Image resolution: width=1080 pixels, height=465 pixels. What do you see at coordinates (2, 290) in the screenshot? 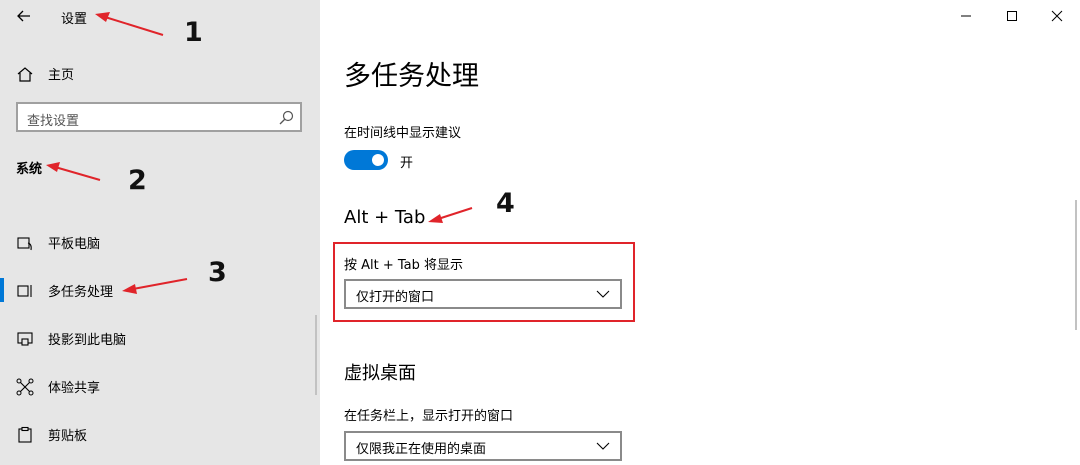
I see `selected-indicator` at bounding box center [2, 290].